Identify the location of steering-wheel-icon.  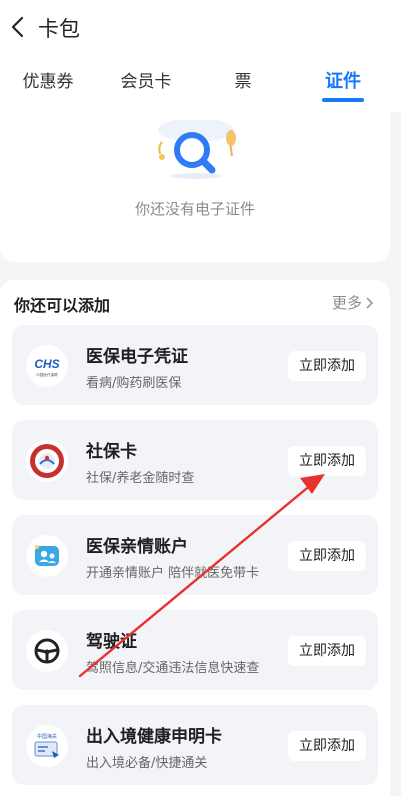
(47, 651).